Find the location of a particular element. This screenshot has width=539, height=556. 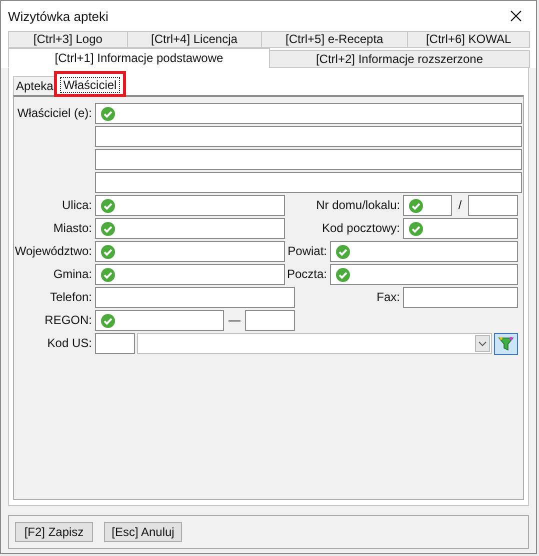

field-label: Ulica: is located at coordinates (76, 205).